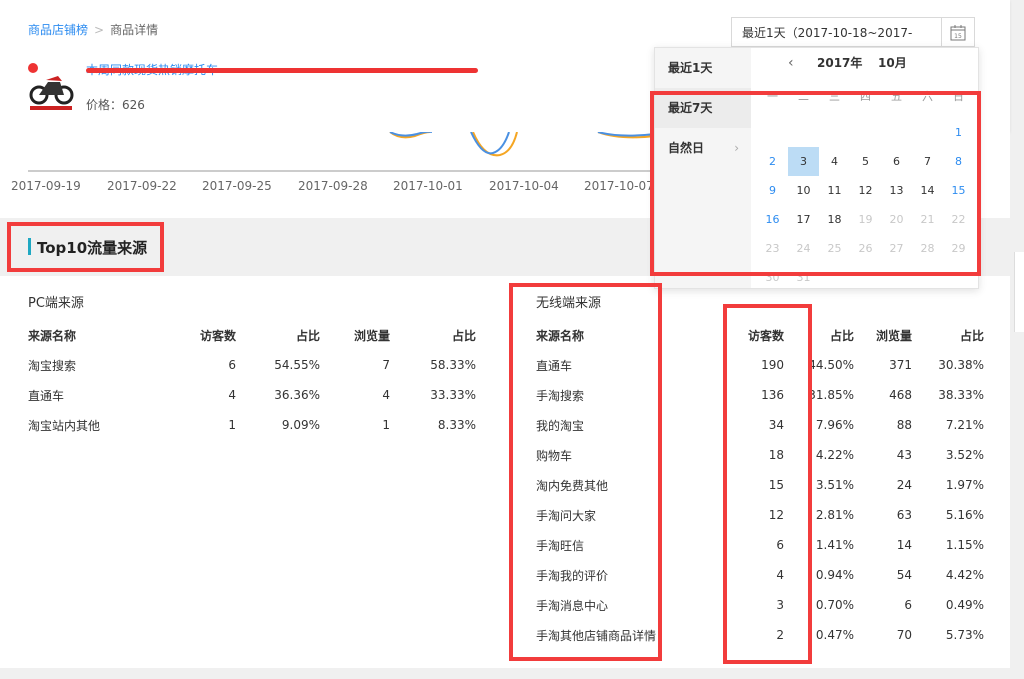 The height and width of the screenshot is (679, 1024). Describe the element at coordinates (760, 545) in the screenshot. I see `table-row: 手淘旺信 6 1.41% 14 1.15%` at that location.